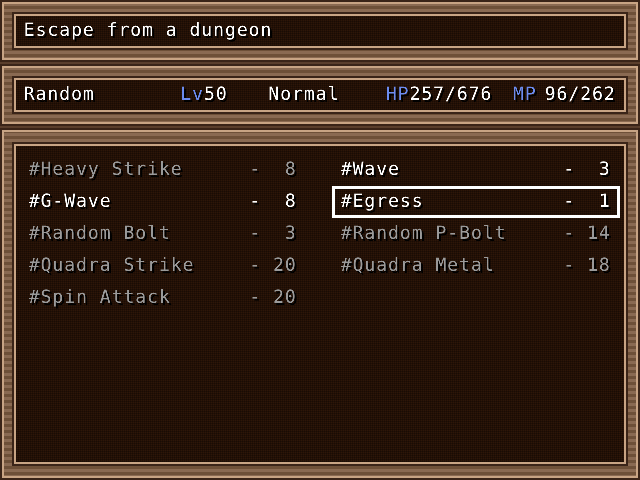 This screenshot has height=480, width=640. Describe the element at coordinates (106, 170) in the screenshot. I see `skill-name: #Heavy Strike` at that location.